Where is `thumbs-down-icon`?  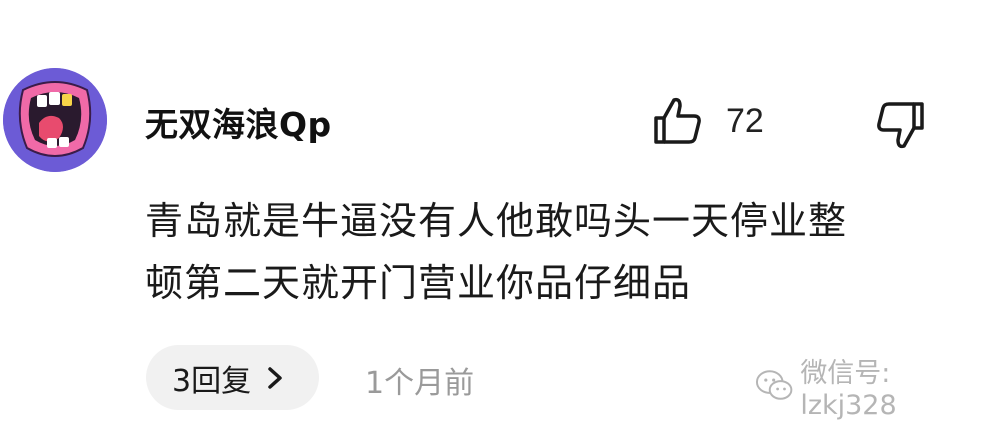 thumbs-down-icon is located at coordinates (900, 125).